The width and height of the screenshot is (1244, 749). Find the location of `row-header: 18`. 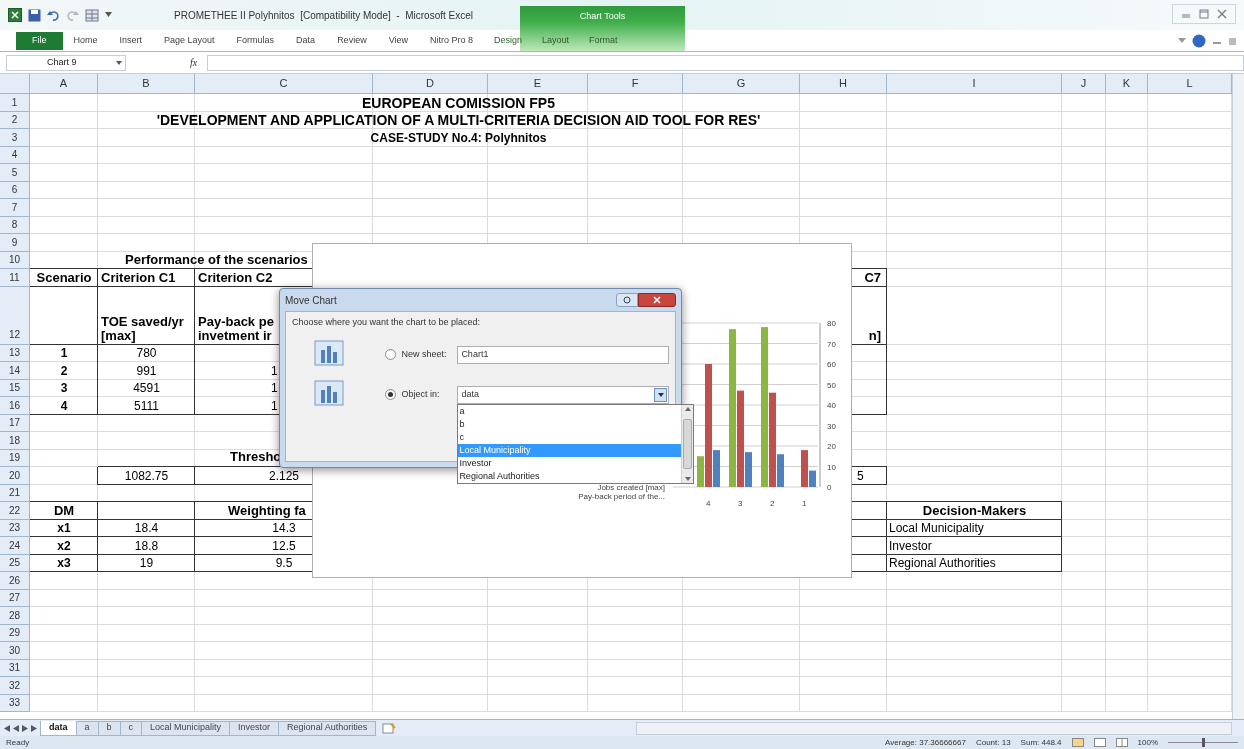

row-header: 18 is located at coordinates (15, 441).